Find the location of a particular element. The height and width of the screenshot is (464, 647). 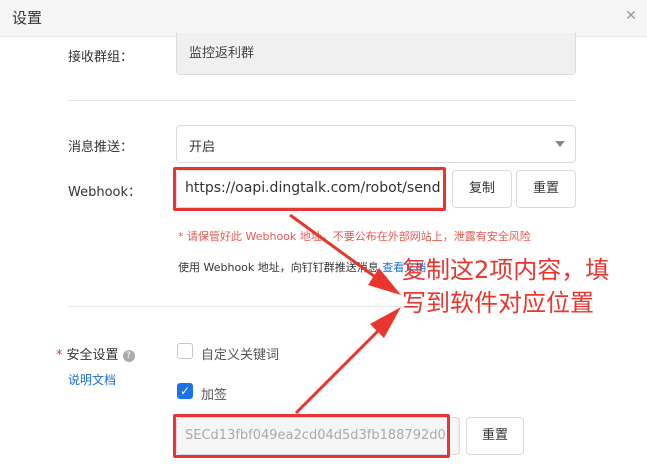

webhook-input: https://oapi.dingtalk.com/robot/send is located at coordinates (310, 189).